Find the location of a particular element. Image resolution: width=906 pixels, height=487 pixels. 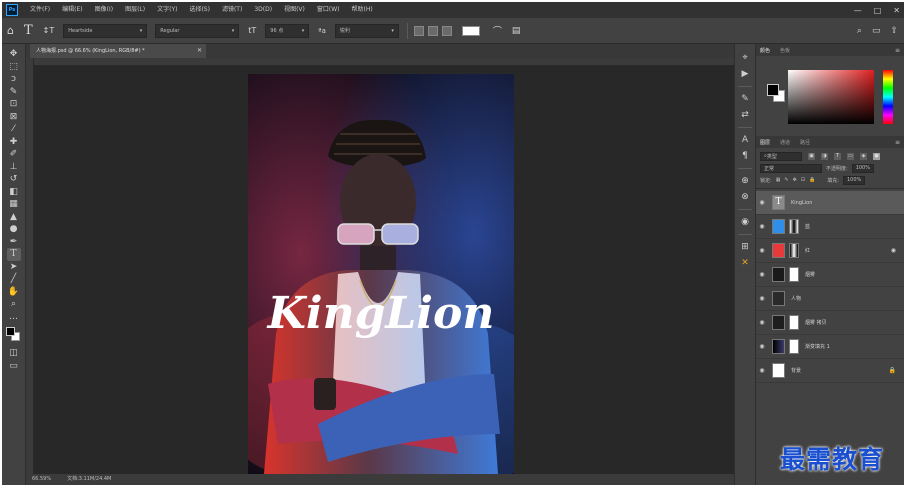

crossed-tools-icon: ✕ is located at coordinates (745, 263).